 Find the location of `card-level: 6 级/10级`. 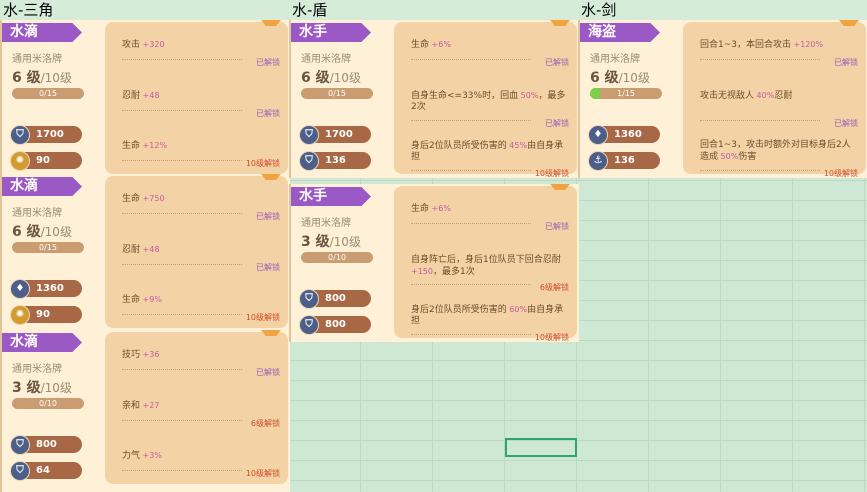

card-level: 6 级/10级 is located at coordinates (42, 231).